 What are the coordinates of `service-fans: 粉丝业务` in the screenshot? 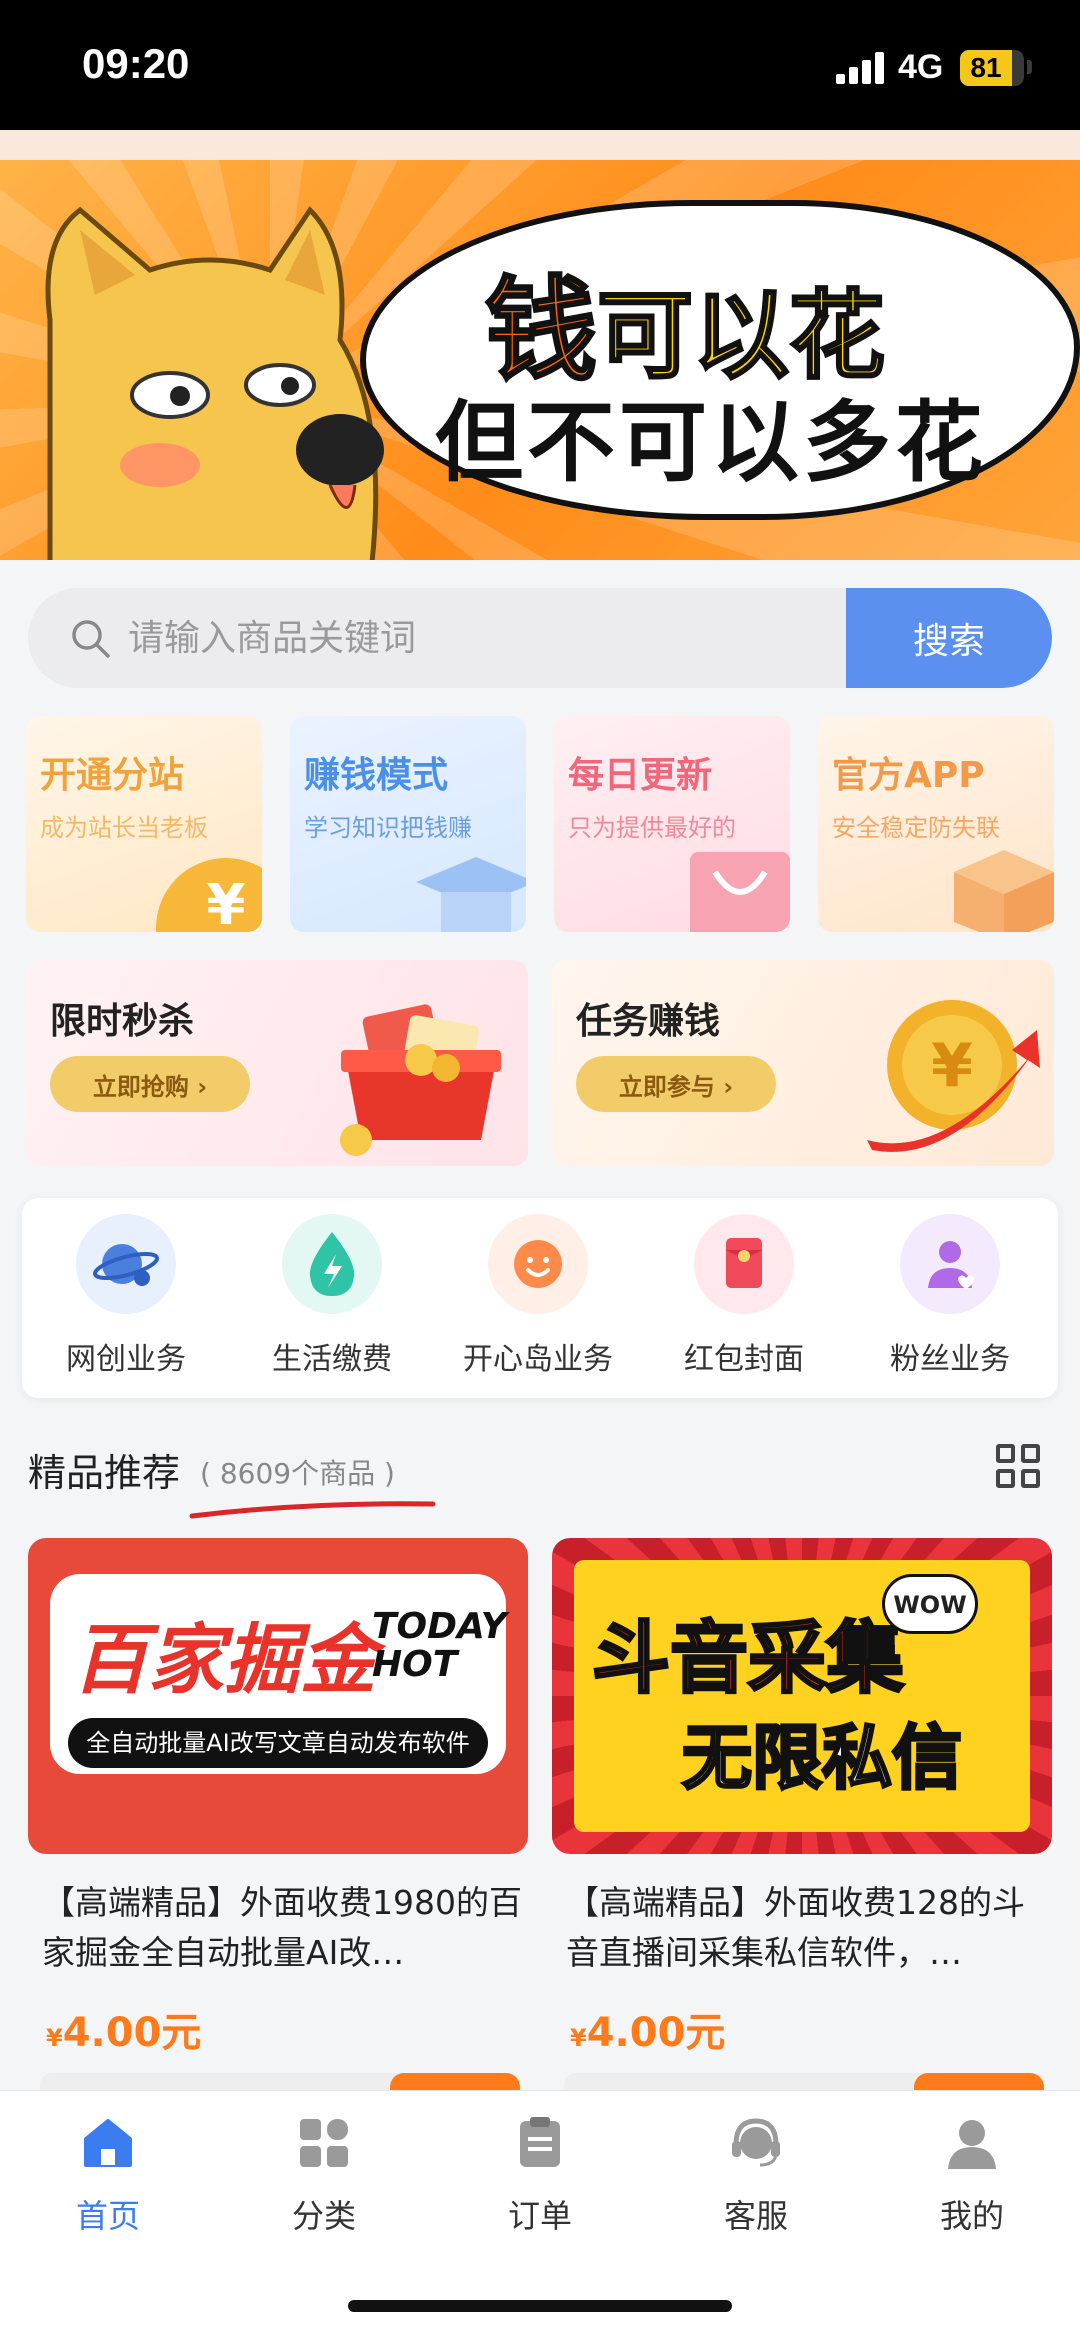 It's located at (950, 1299).